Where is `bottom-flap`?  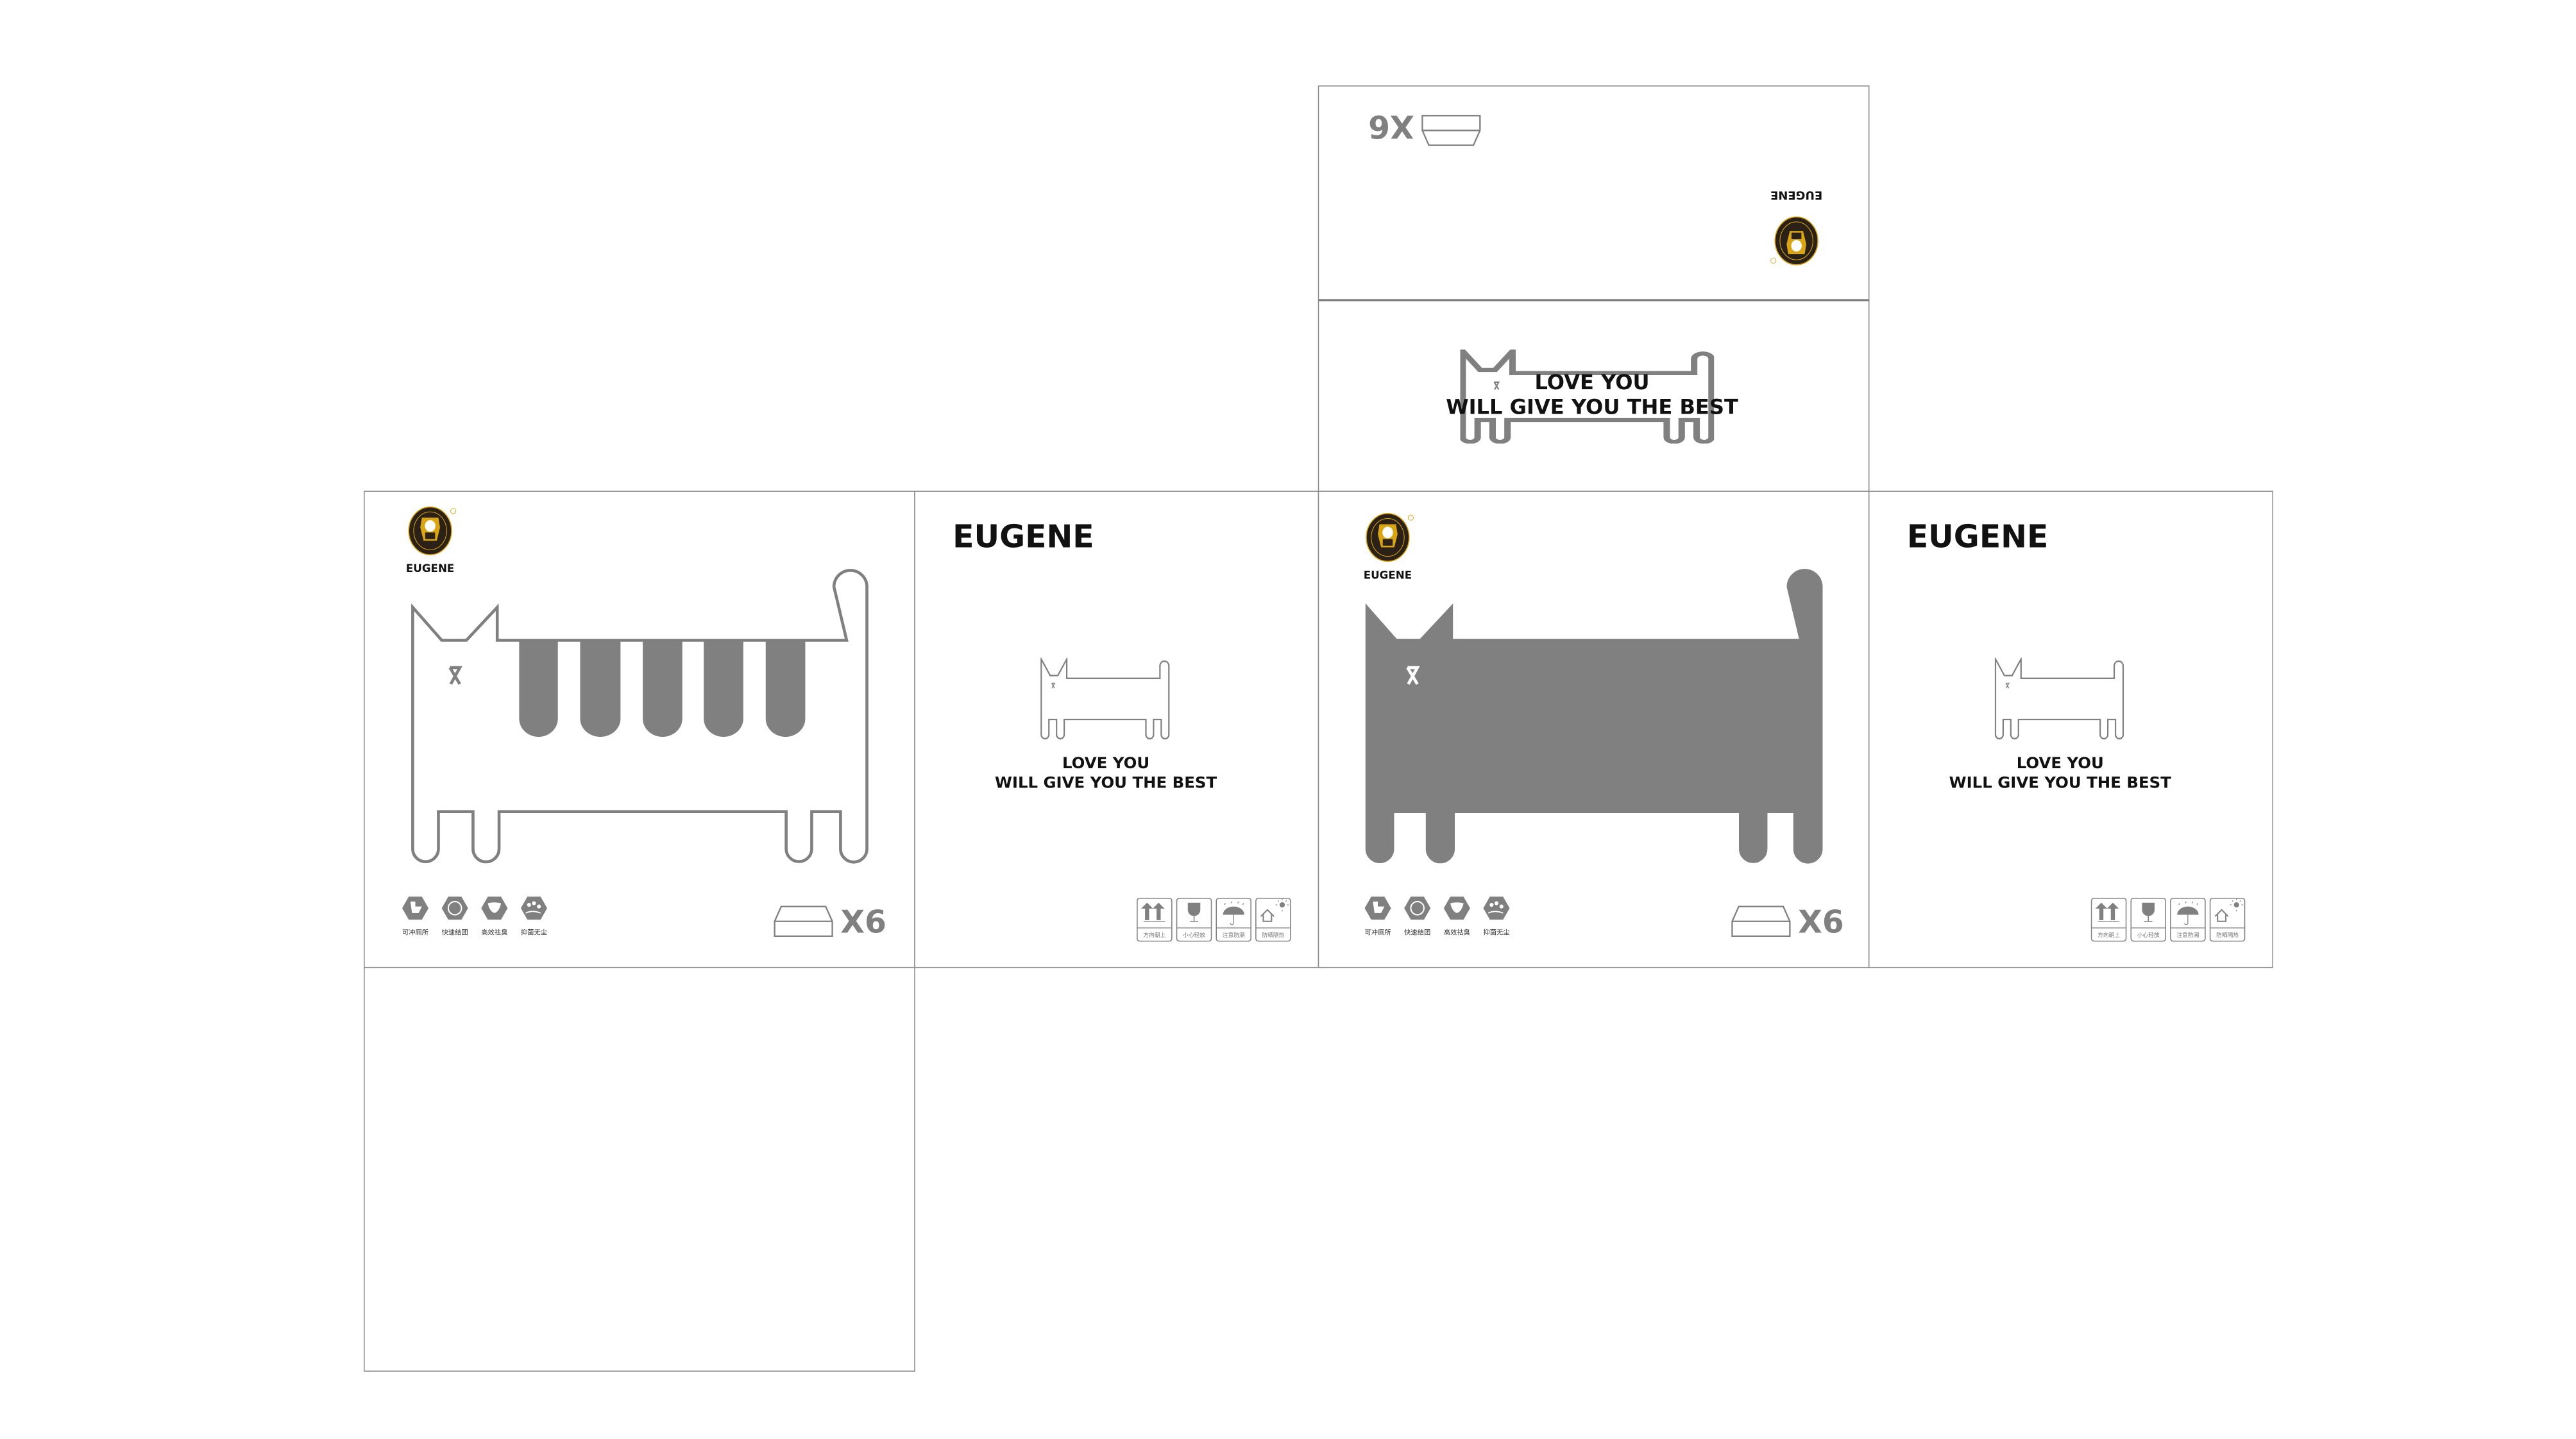
bottom-flap is located at coordinates (639, 1169).